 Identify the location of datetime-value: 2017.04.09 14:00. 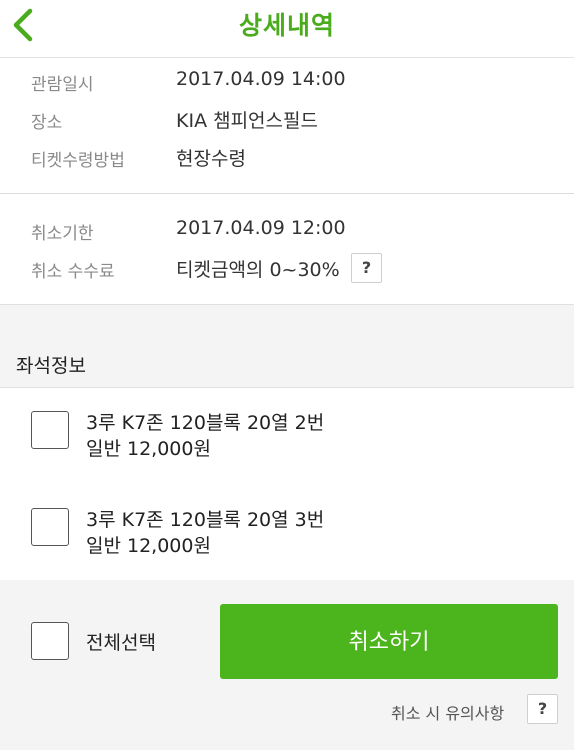
(261, 79).